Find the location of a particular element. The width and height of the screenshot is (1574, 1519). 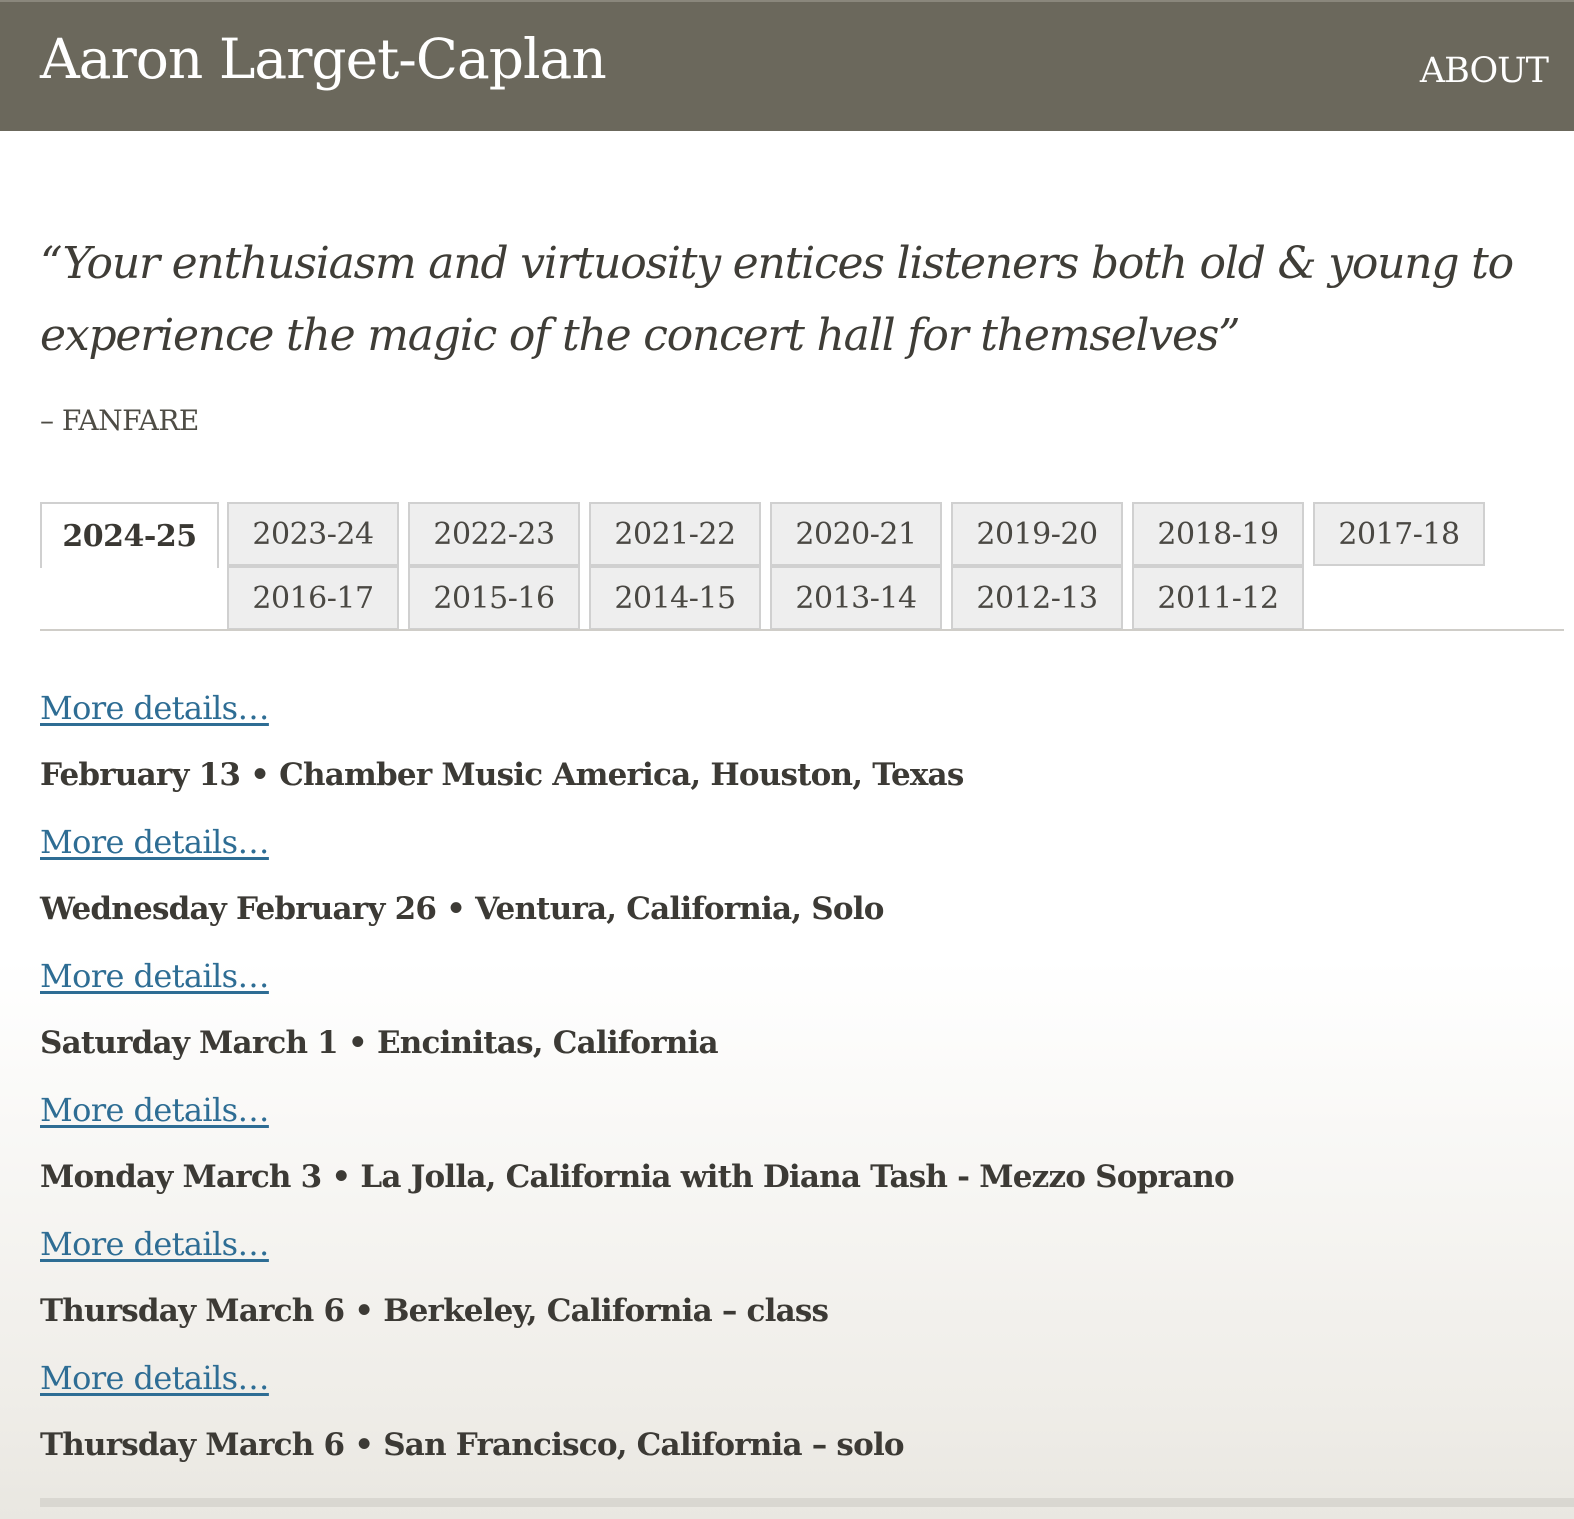

quote-source: – FANFARE is located at coordinates (119, 420).